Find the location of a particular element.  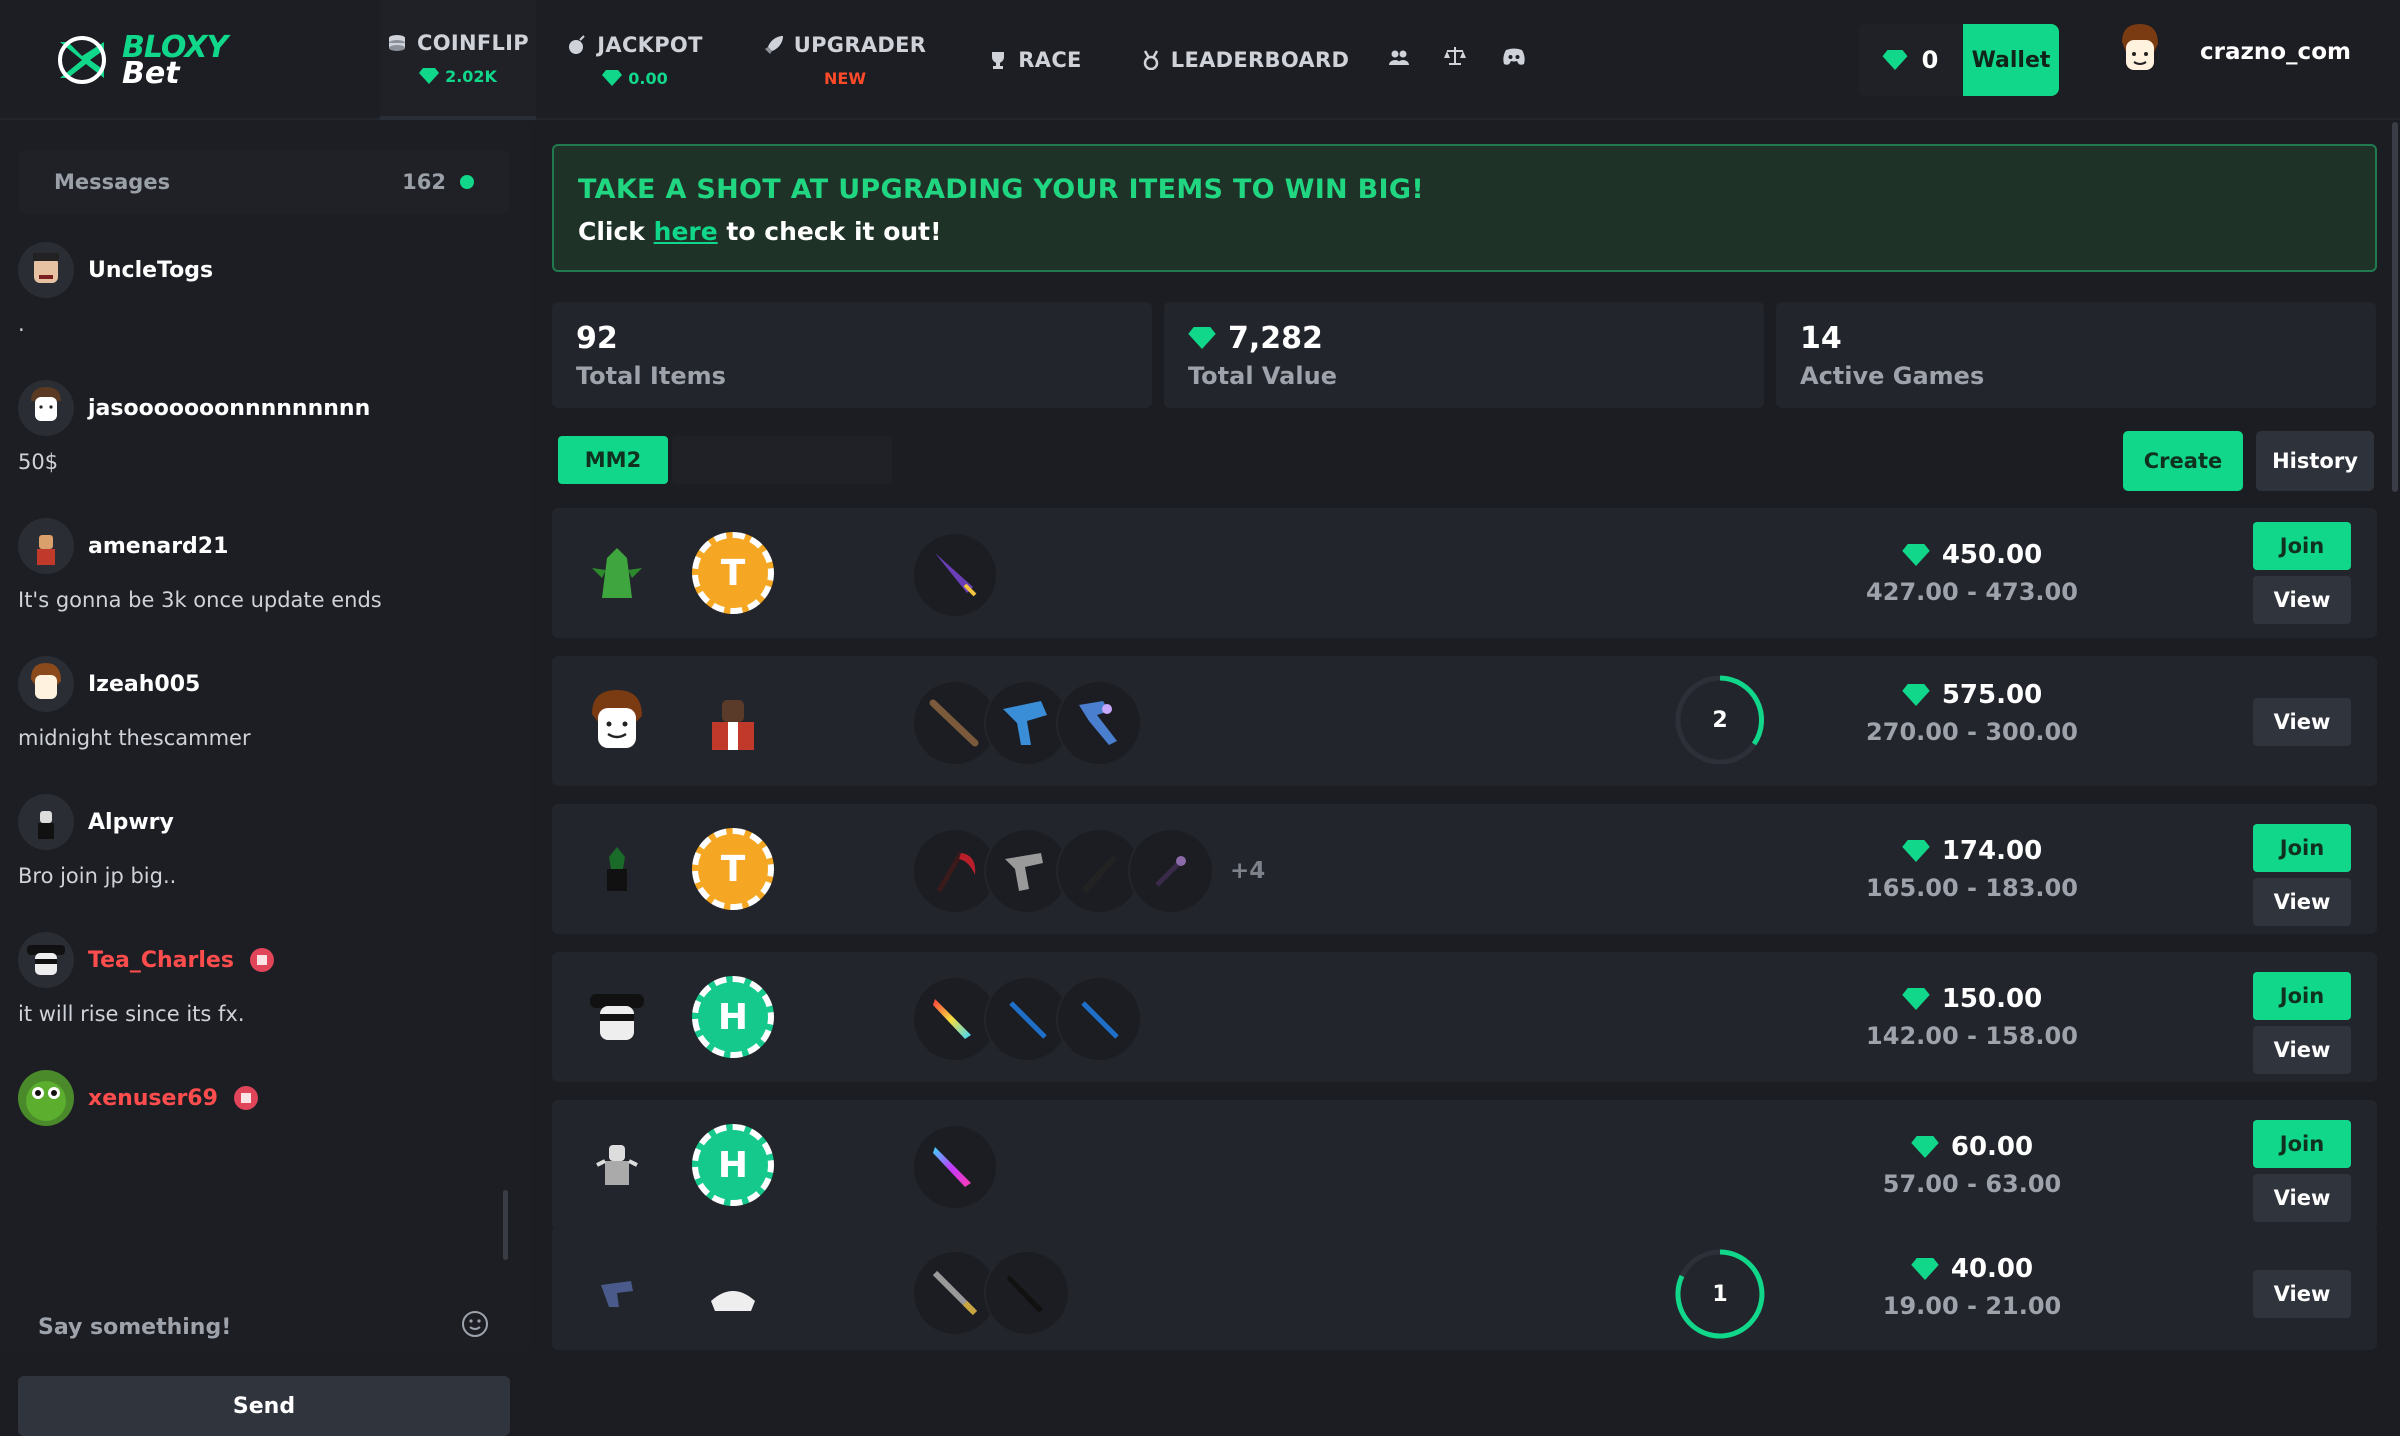

nav-jackpot-value: 0.00 is located at coordinates (648, 78).